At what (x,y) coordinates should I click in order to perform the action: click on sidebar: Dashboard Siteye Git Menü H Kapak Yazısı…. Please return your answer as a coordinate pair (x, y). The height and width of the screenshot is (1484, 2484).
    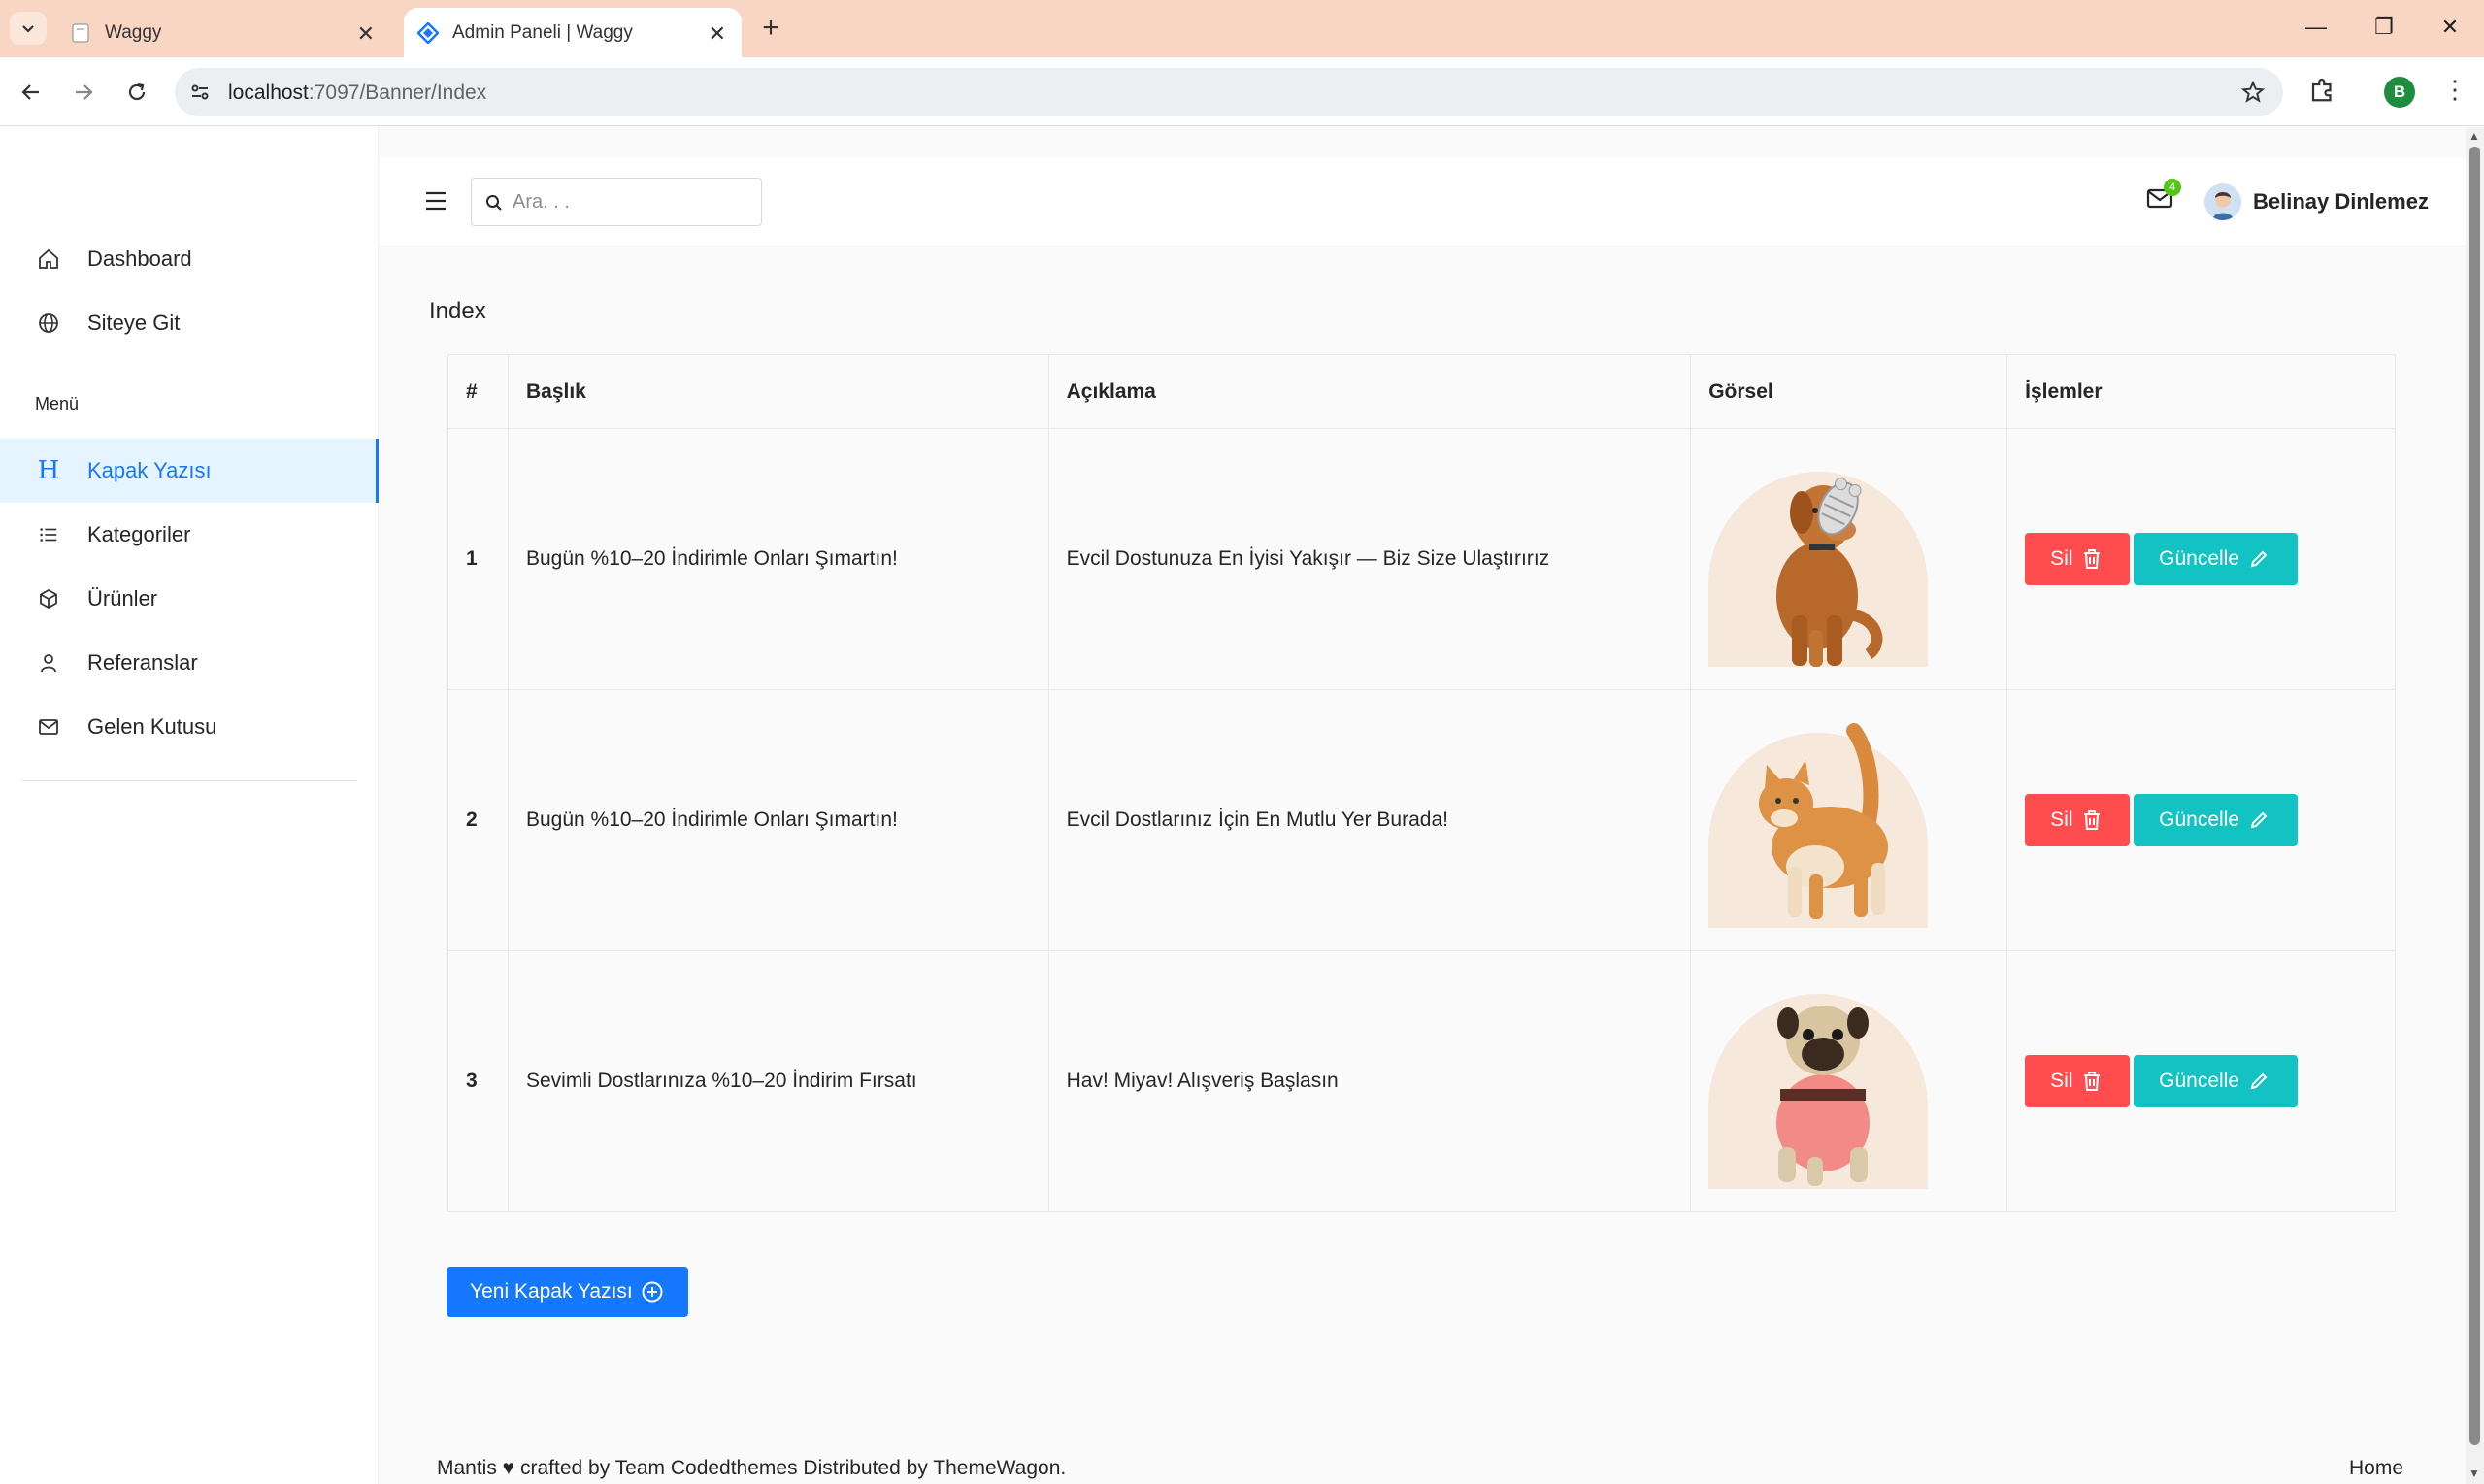
    Looking at the image, I should click on (189, 805).